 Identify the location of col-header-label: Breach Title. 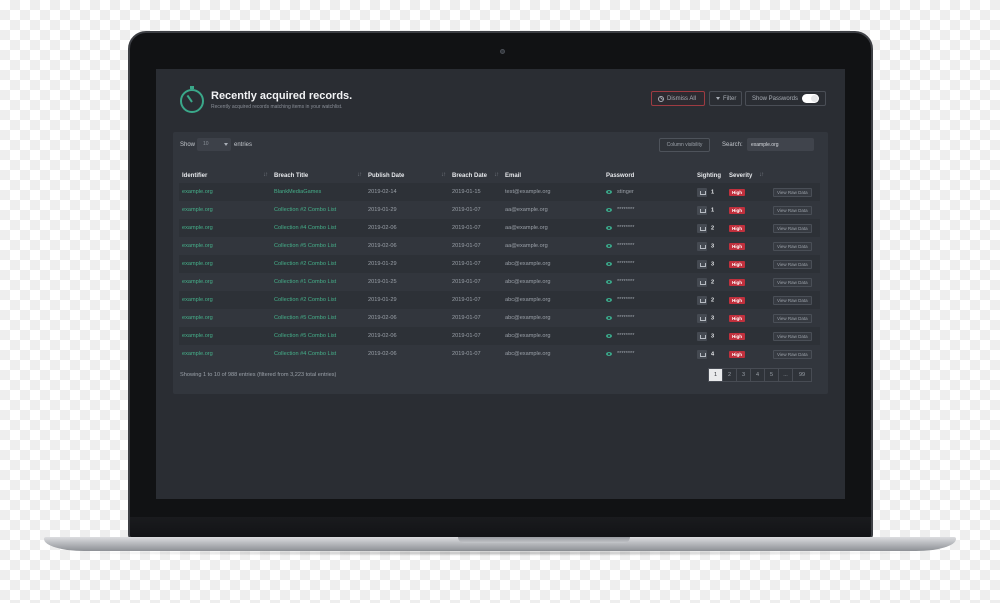
(291, 176).